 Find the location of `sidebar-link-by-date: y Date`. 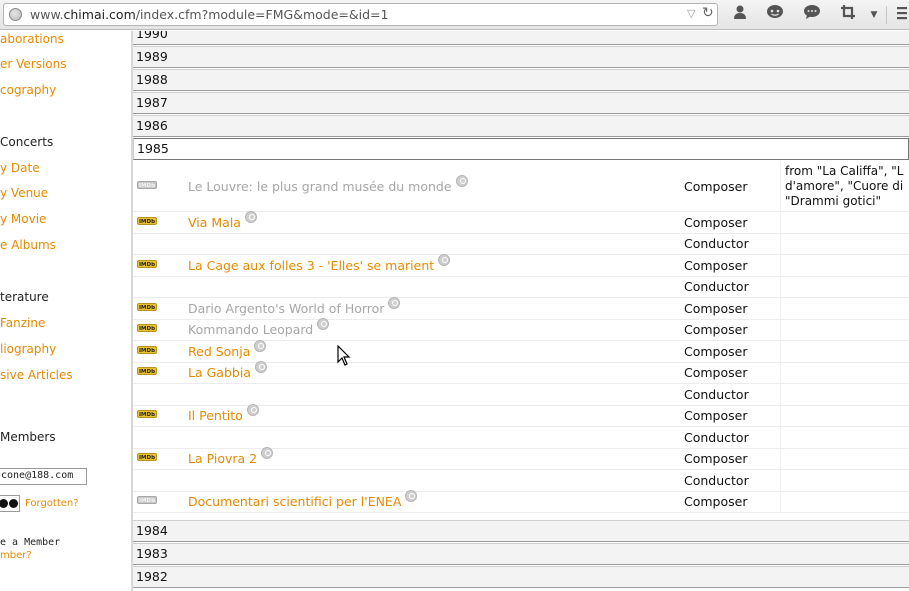

sidebar-link-by-date: y Date is located at coordinates (20, 168).